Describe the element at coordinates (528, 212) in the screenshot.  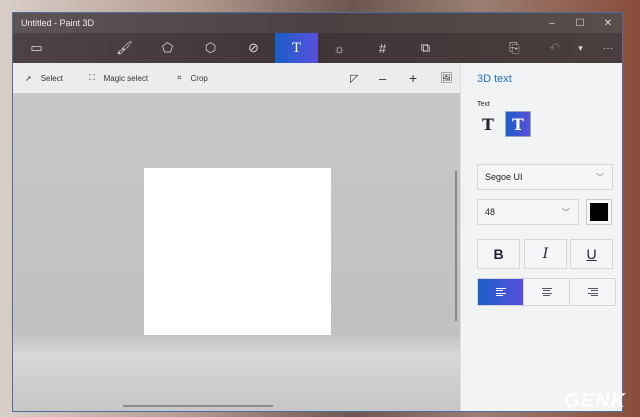
I see `size-dropdown: 48 ﹀` at that location.